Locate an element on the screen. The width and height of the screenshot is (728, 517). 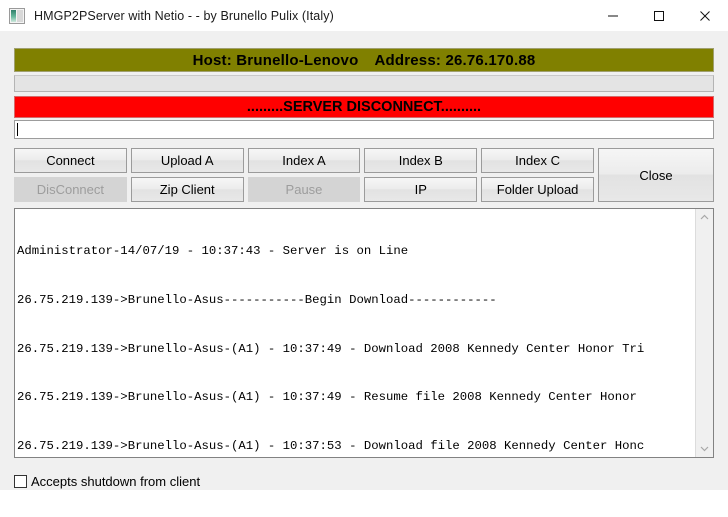
accepts-shutdown-label: Accepts shutdown from client is located at coordinates (116, 481).